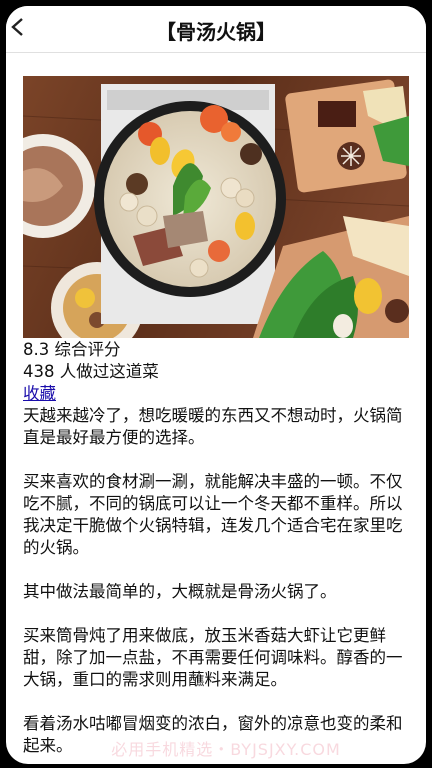 This screenshot has height=768, width=432. What do you see at coordinates (72, 349) in the screenshot?
I see `rating-text: 8.3 综合评分` at bounding box center [72, 349].